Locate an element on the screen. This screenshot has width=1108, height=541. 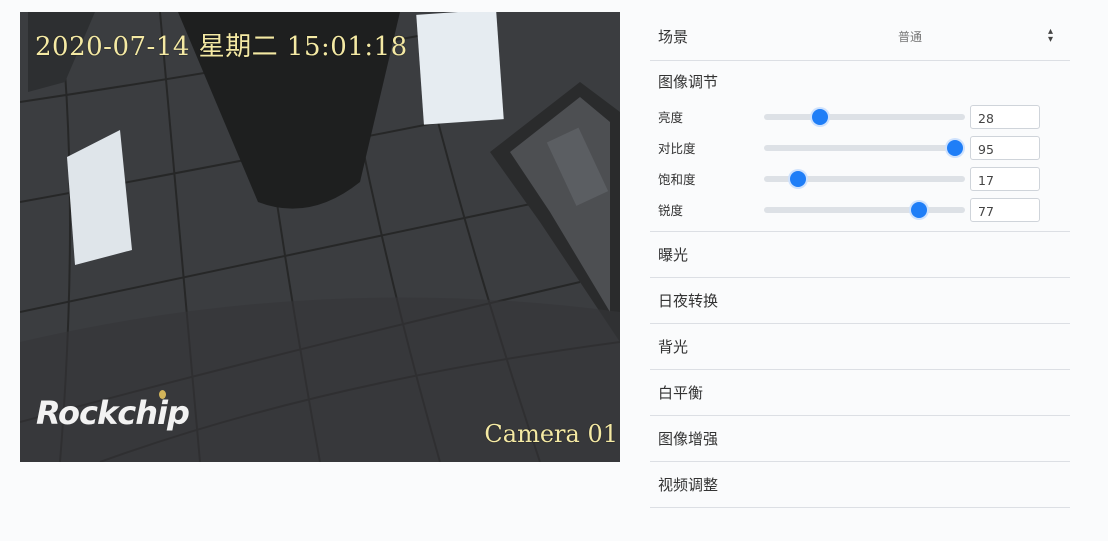
slider-row-brightness: 亮度 is located at coordinates (860, 116).